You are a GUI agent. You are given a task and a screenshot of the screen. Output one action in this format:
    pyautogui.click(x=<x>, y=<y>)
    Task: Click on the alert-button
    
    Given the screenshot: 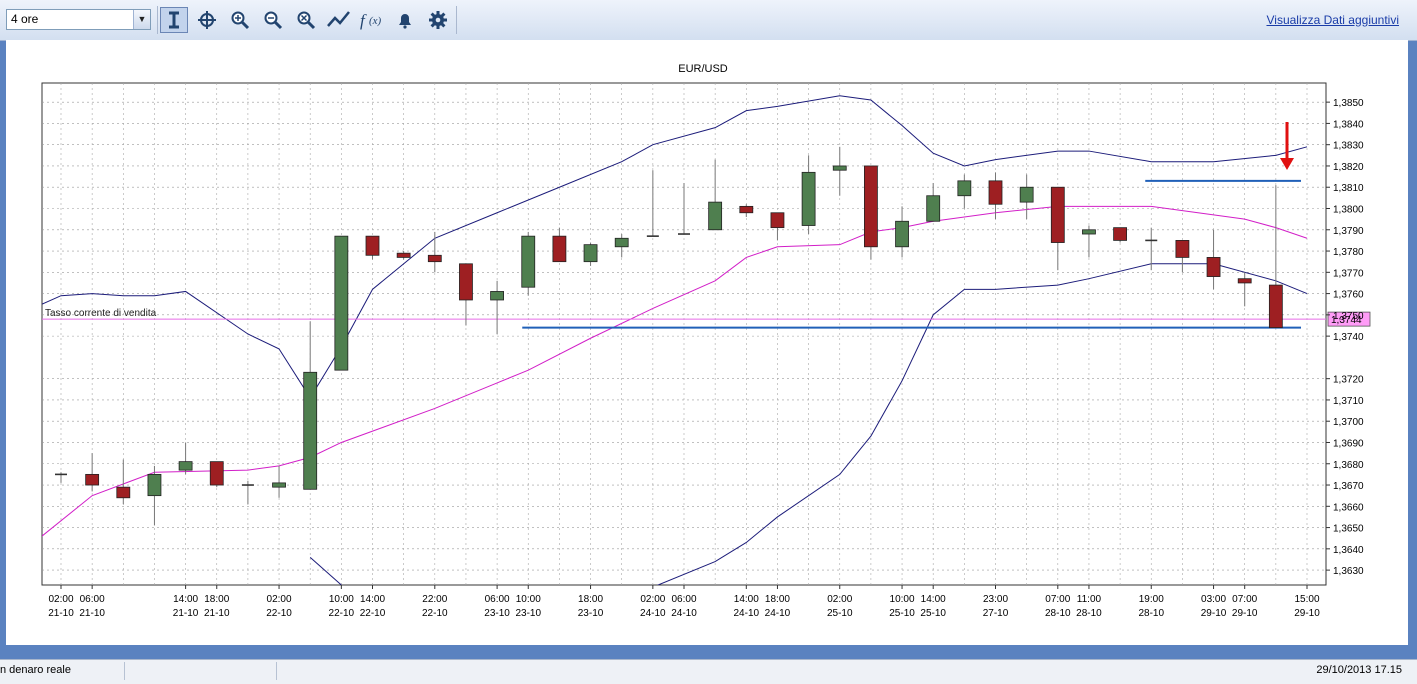 What is the action you would take?
    pyautogui.click(x=405, y=20)
    